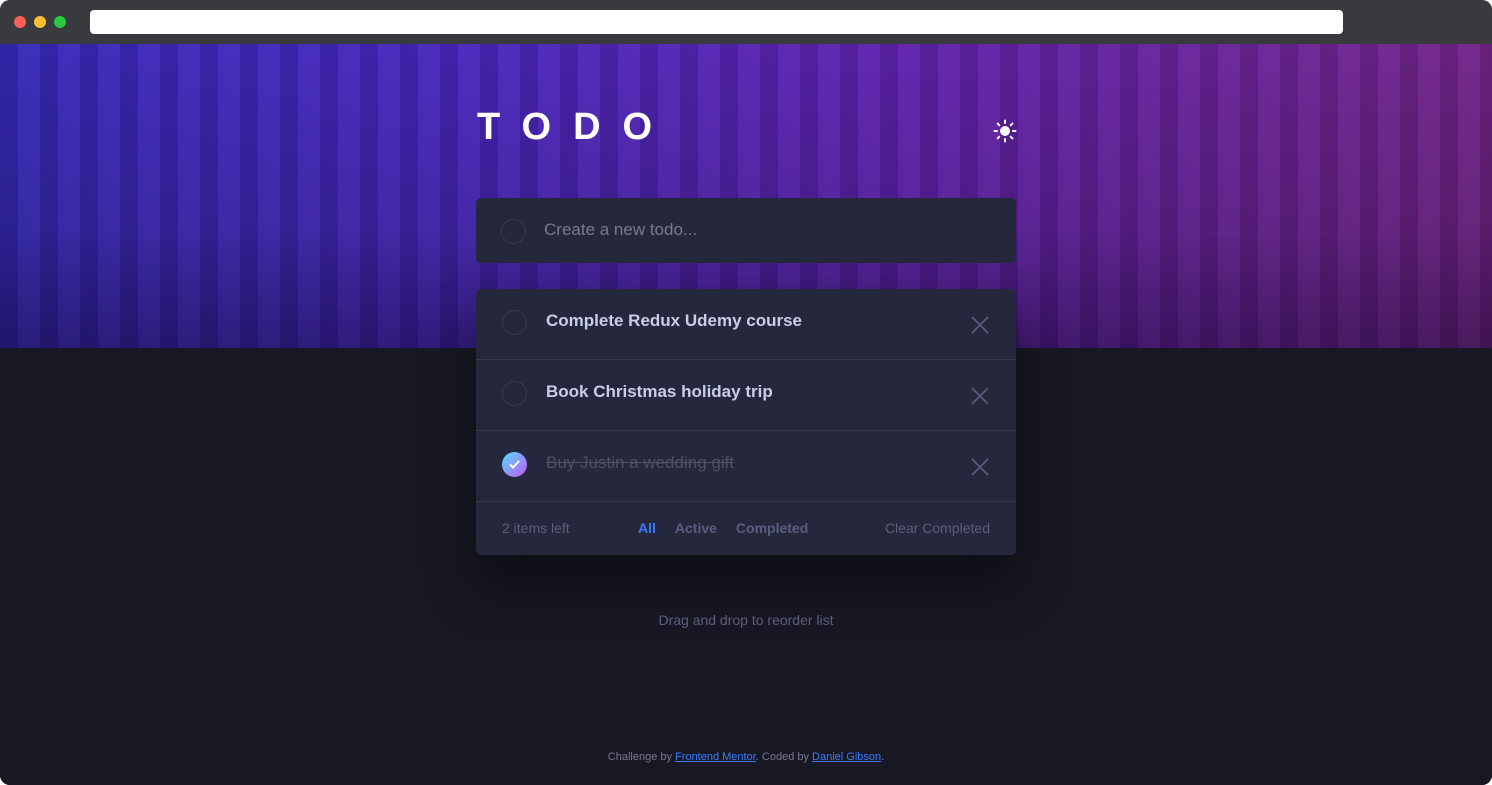  I want to click on todo-checkbox-checked, so click(514, 464).